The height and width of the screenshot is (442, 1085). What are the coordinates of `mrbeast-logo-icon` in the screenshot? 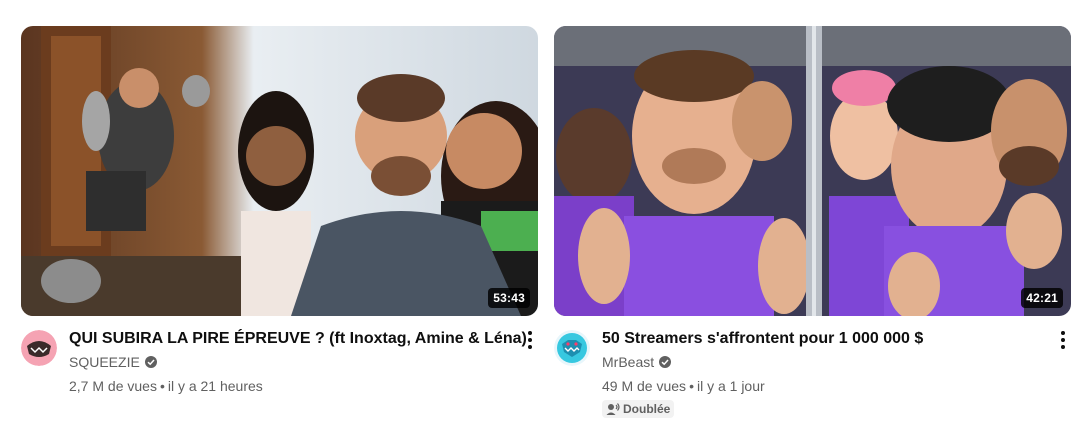 It's located at (572, 348).